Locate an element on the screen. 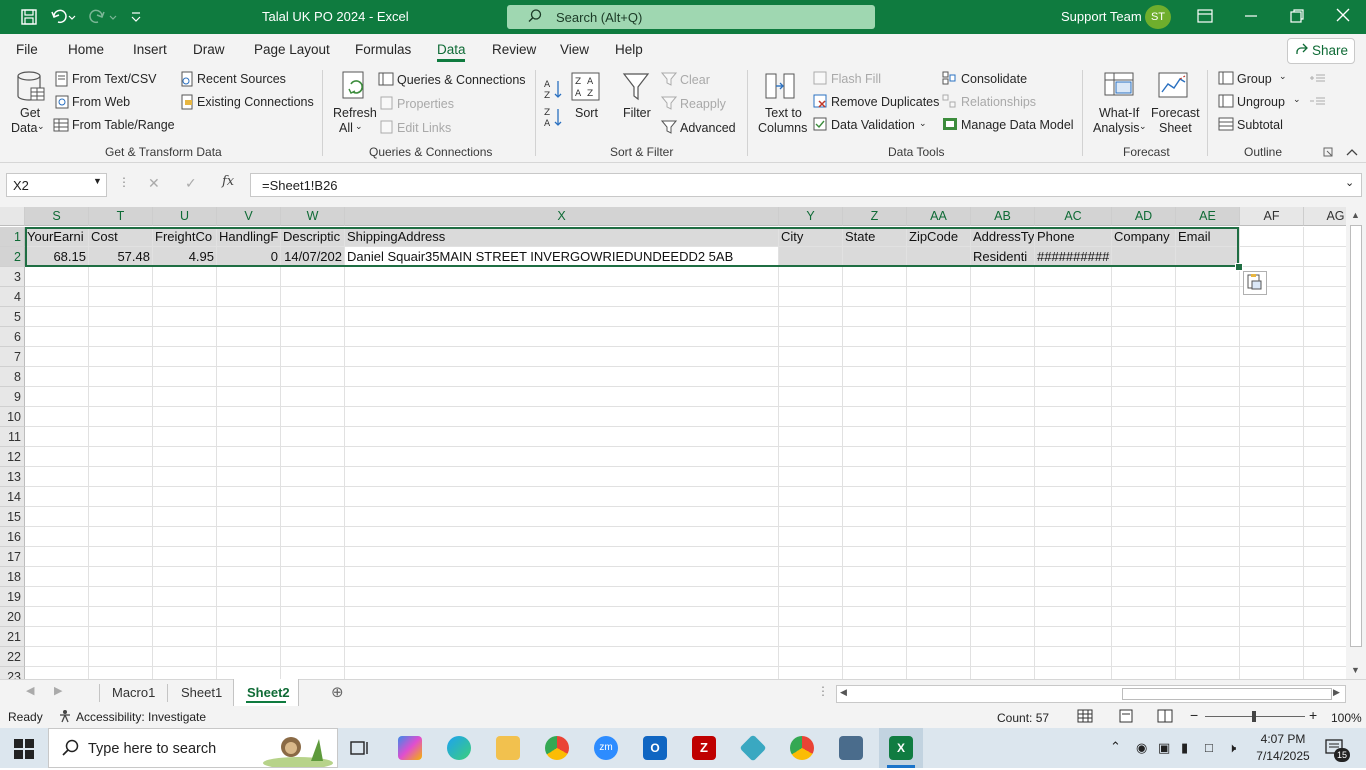 The image size is (1366, 770). filter-button: Filter is located at coordinates (637, 113).